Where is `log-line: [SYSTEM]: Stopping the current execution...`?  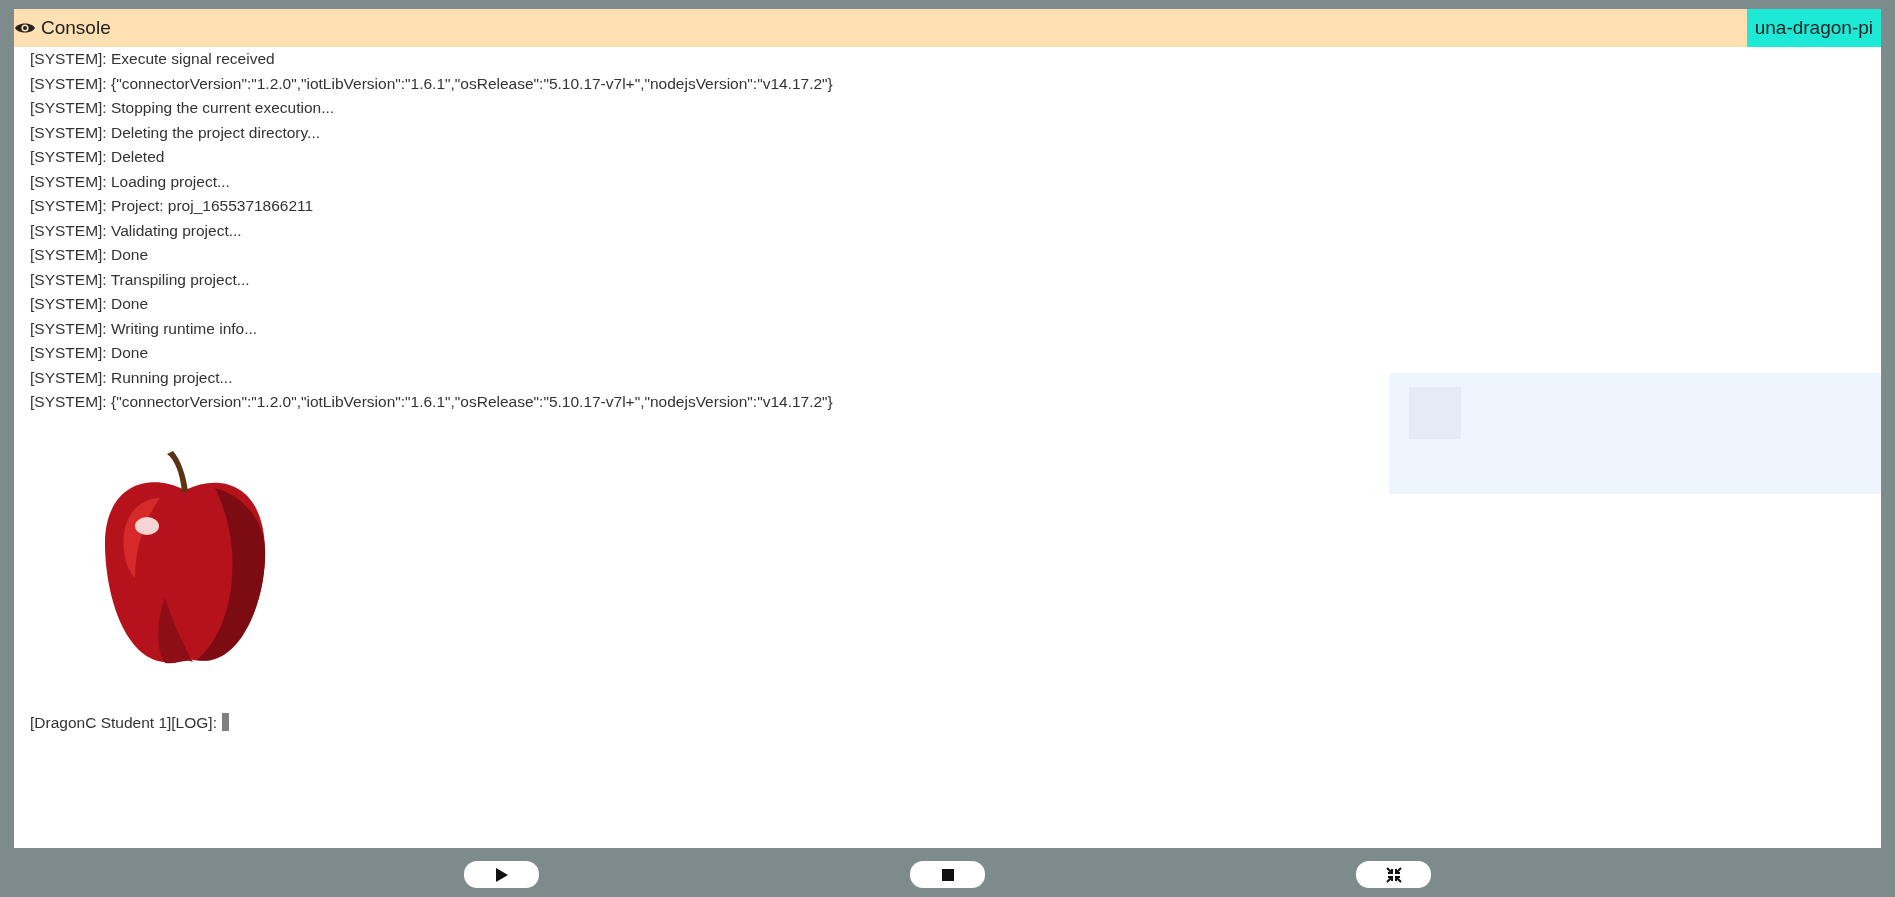
log-line: [SYSTEM]: Stopping the current execution... is located at coordinates (183, 108).